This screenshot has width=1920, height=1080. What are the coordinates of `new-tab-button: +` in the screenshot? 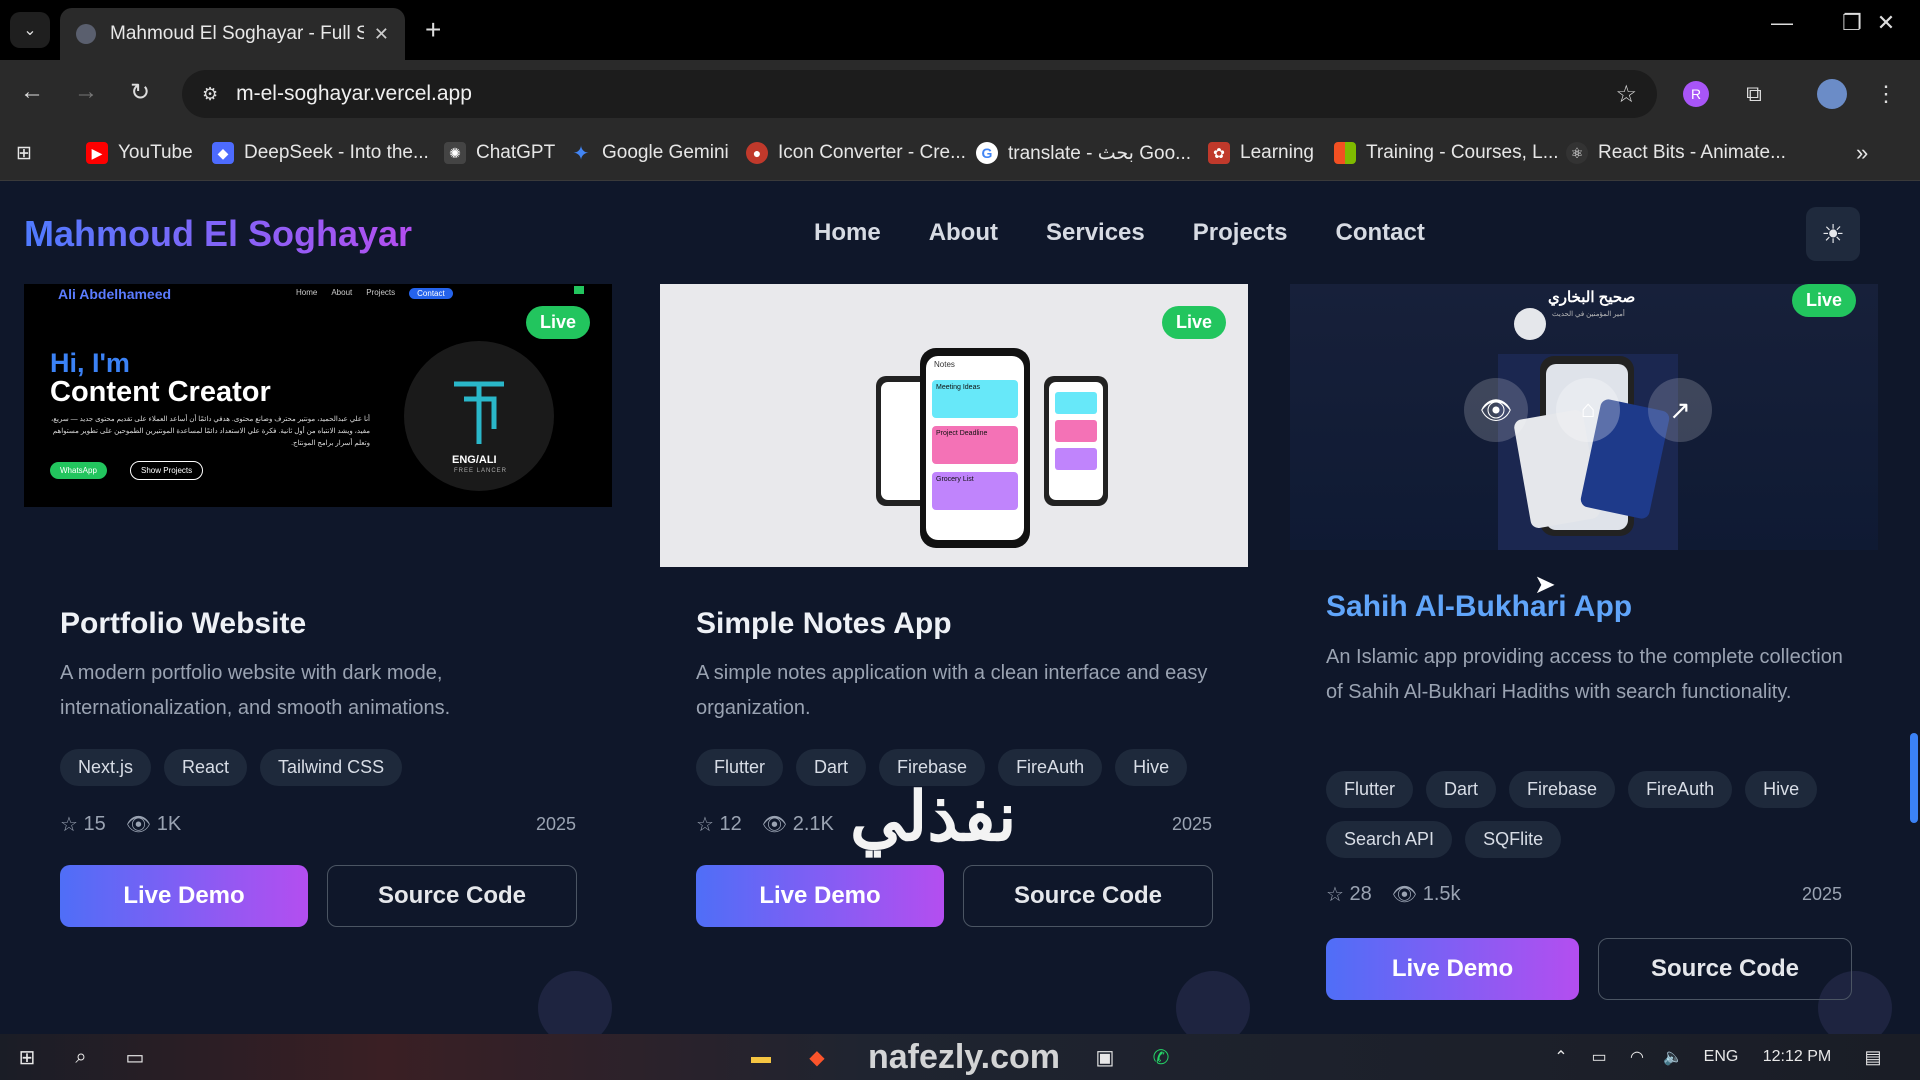 It's located at (433, 30).